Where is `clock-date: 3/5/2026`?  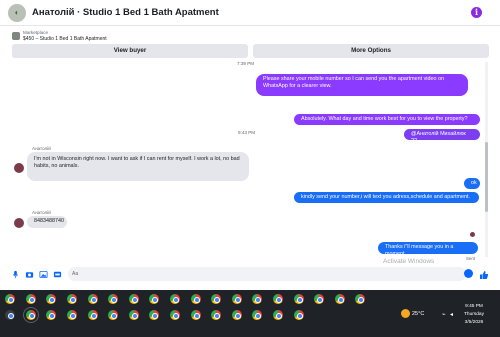
clock-date: 3/5/2026 is located at coordinates (474, 322).